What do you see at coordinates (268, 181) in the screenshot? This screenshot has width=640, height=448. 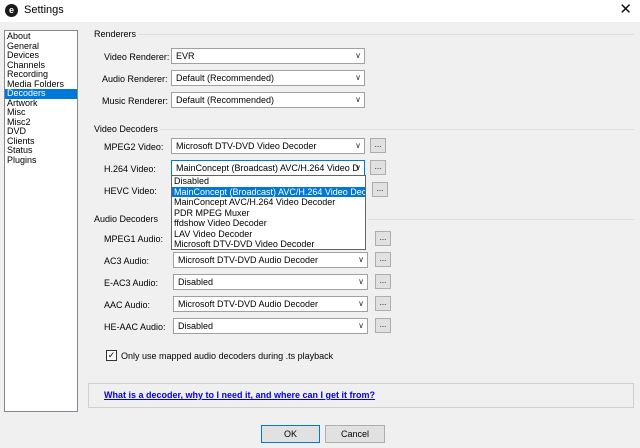 I see `dropdown-option: Disabled` at bounding box center [268, 181].